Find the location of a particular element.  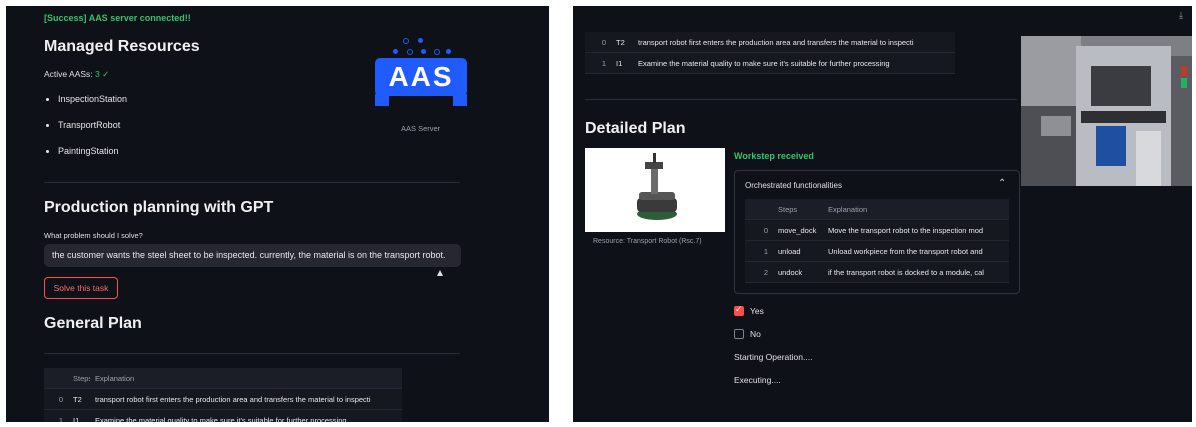

check-icon: ✓ is located at coordinates (739, 309).